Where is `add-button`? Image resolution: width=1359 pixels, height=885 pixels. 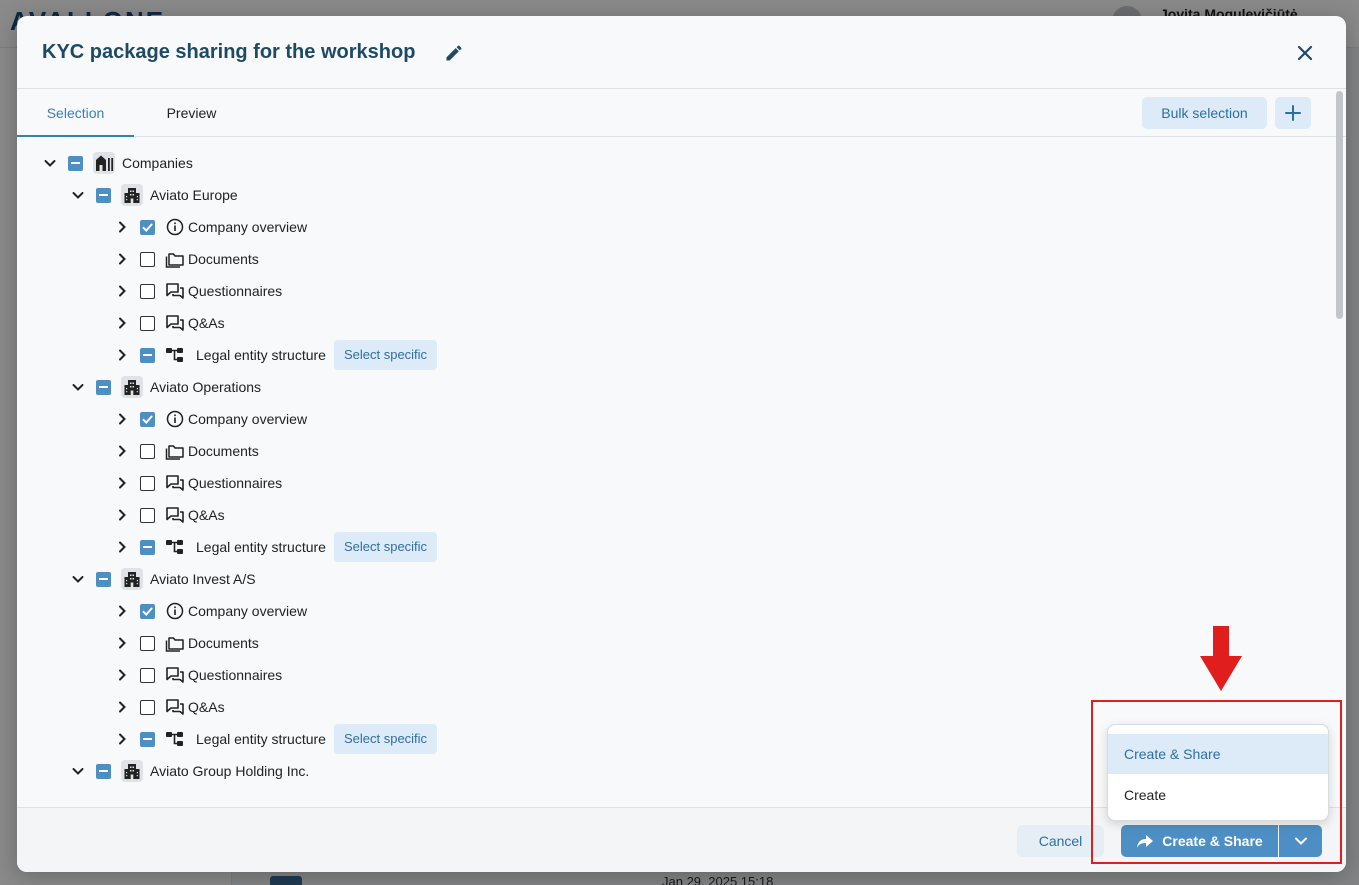 add-button is located at coordinates (1293, 113).